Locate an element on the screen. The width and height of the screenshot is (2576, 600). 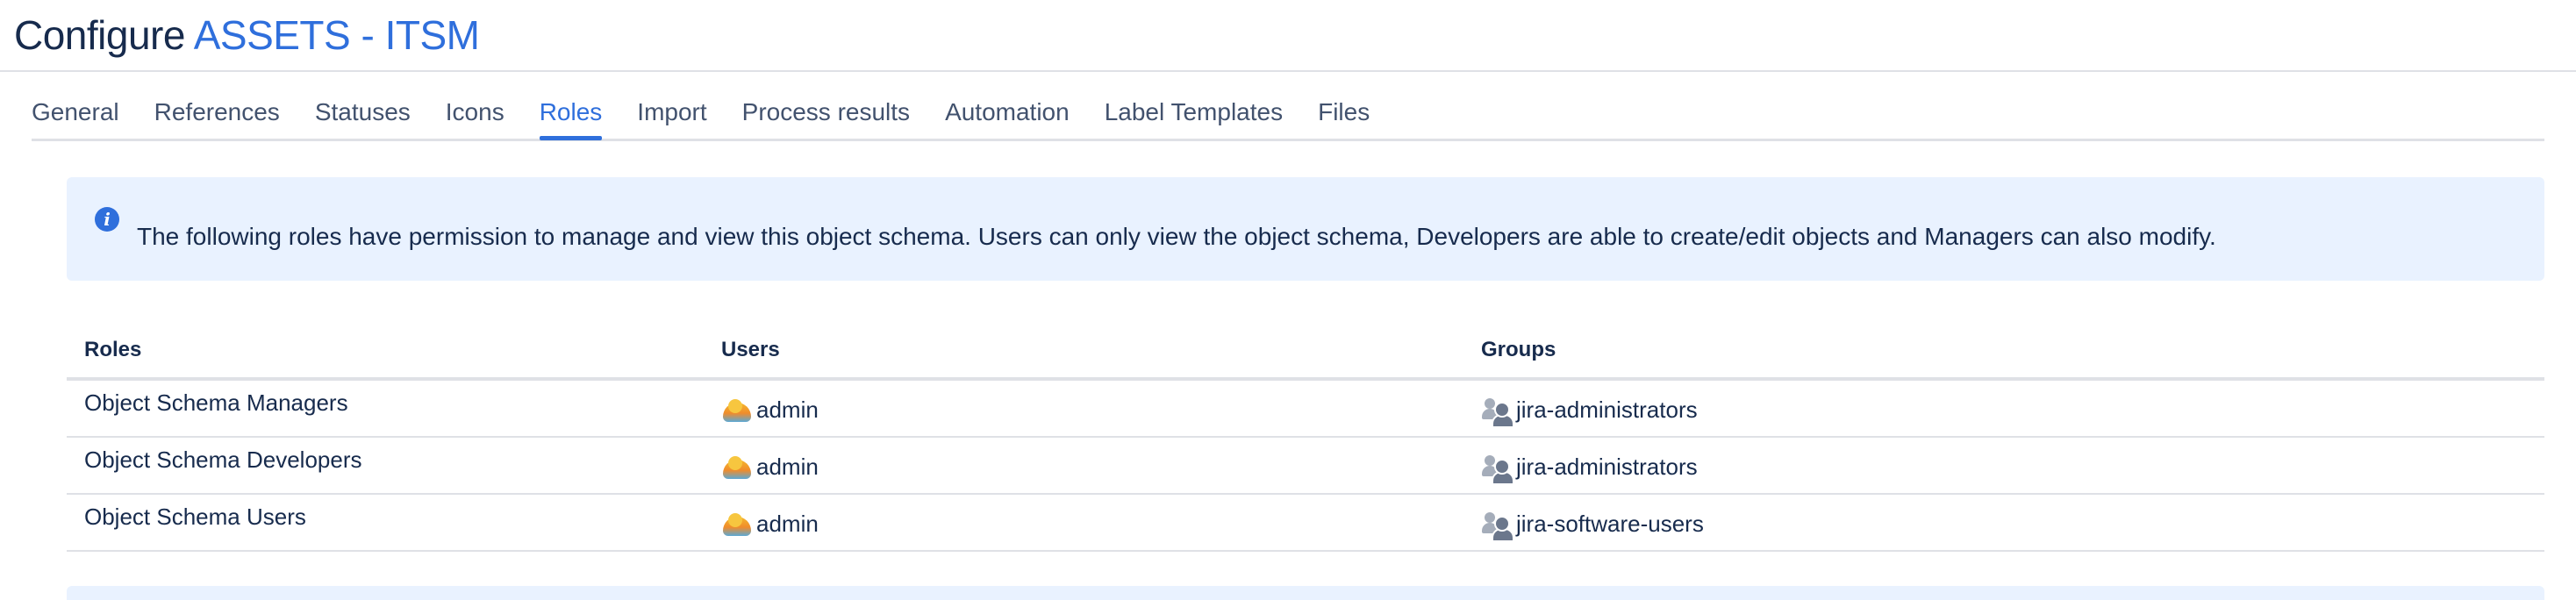
info-icon: i is located at coordinates (107, 219).